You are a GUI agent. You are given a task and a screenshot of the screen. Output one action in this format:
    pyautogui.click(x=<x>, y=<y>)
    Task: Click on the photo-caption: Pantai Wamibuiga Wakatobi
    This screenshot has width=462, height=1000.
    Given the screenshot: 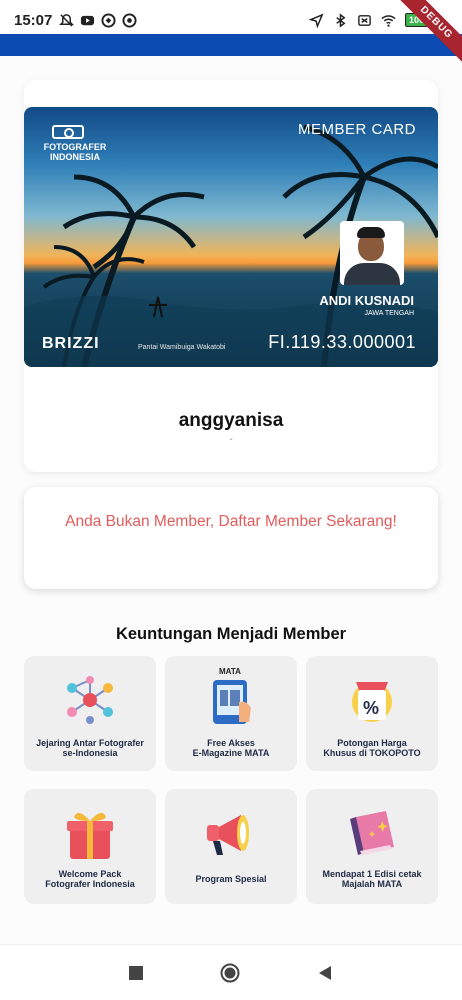 What is the action you would take?
    pyautogui.click(x=182, y=347)
    